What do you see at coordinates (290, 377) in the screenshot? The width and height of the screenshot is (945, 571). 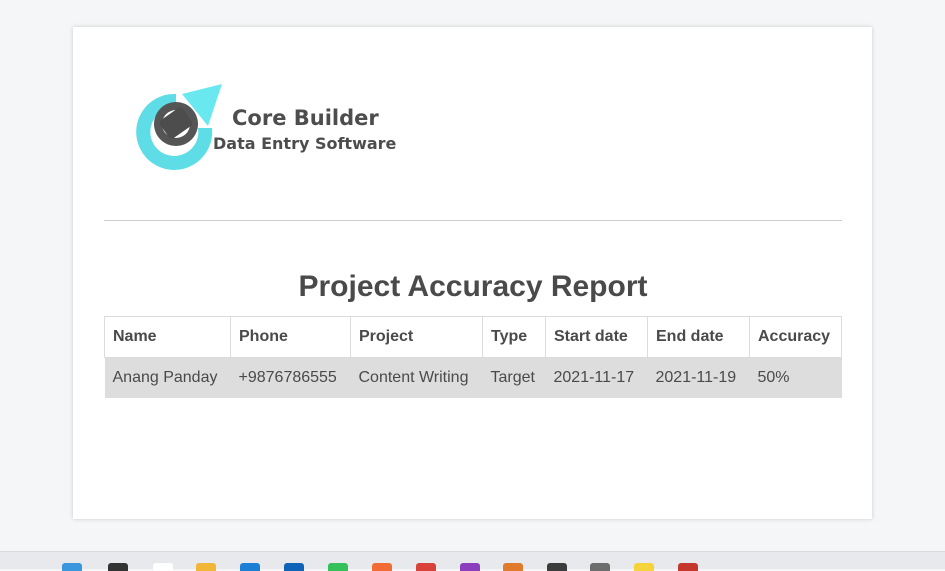 I see `cell-phone: +9876786555` at bounding box center [290, 377].